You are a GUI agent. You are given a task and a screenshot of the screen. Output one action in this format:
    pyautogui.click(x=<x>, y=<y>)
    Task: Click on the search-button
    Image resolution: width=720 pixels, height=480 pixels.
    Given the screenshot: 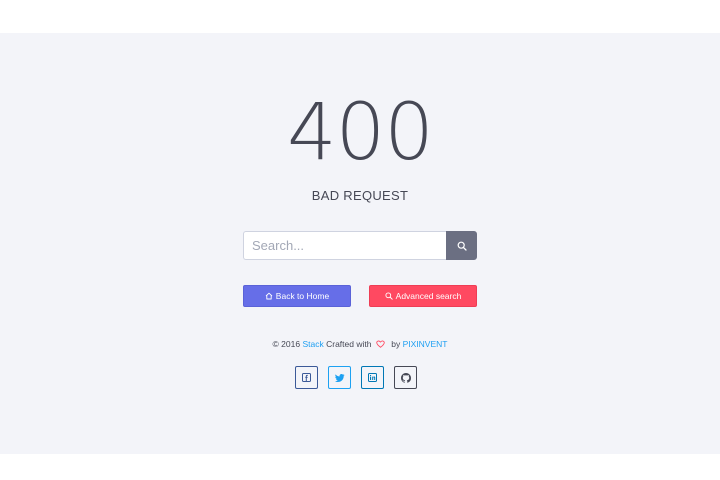 What is the action you would take?
    pyautogui.click(x=461, y=245)
    